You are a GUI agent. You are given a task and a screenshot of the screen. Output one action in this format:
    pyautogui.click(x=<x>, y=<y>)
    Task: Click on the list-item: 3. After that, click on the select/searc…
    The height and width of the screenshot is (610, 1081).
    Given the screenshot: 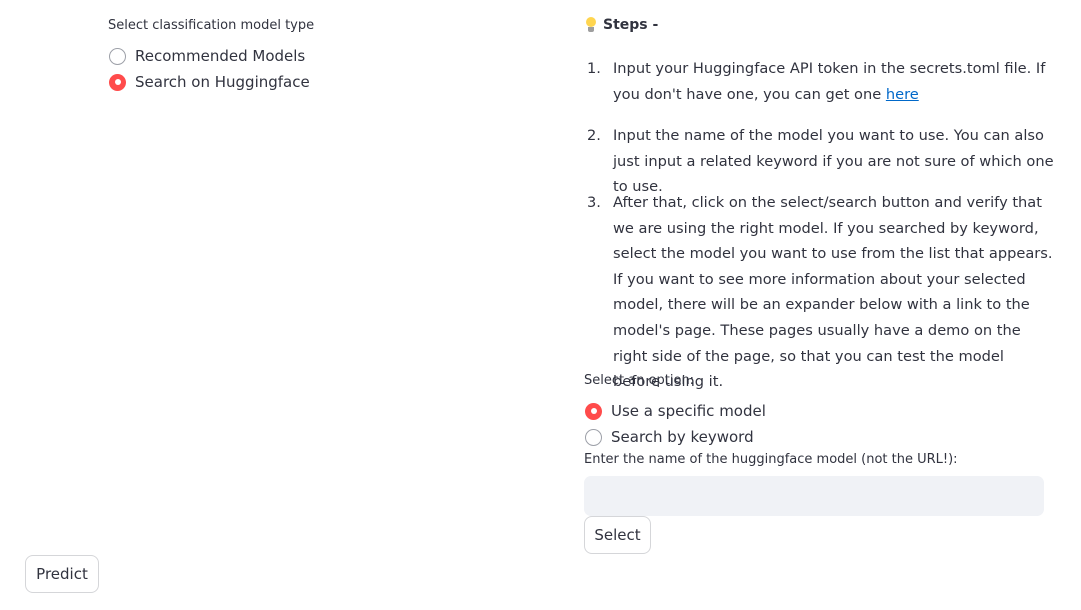 What is the action you would take?
    pyautogui.click(x=819, y=292)
    